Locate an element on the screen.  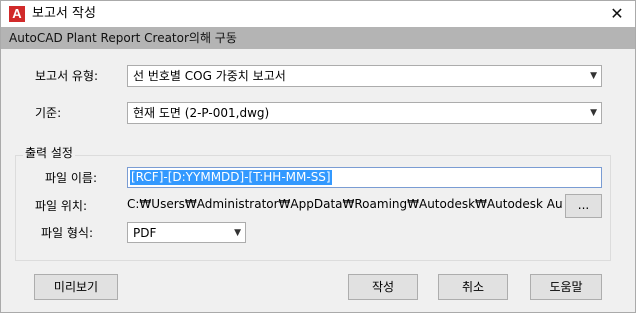
file-format-label: 파일 형식: is located at coordinates (67, 233).